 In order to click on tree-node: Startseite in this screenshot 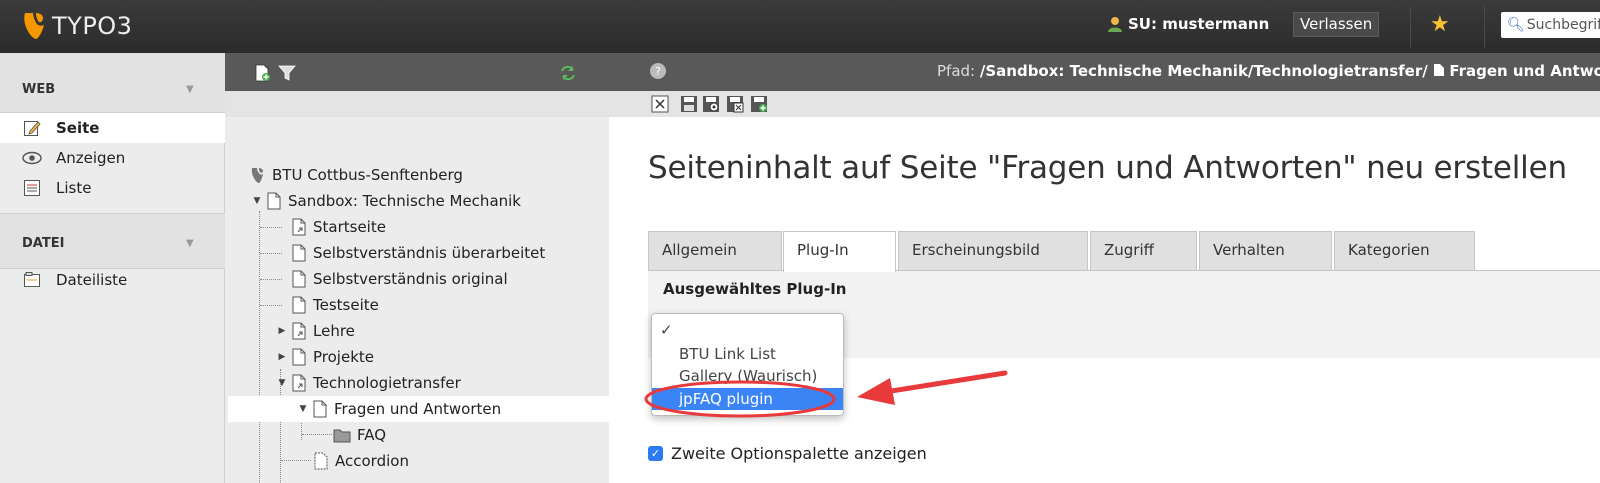, I will do `click(338, 227)`.